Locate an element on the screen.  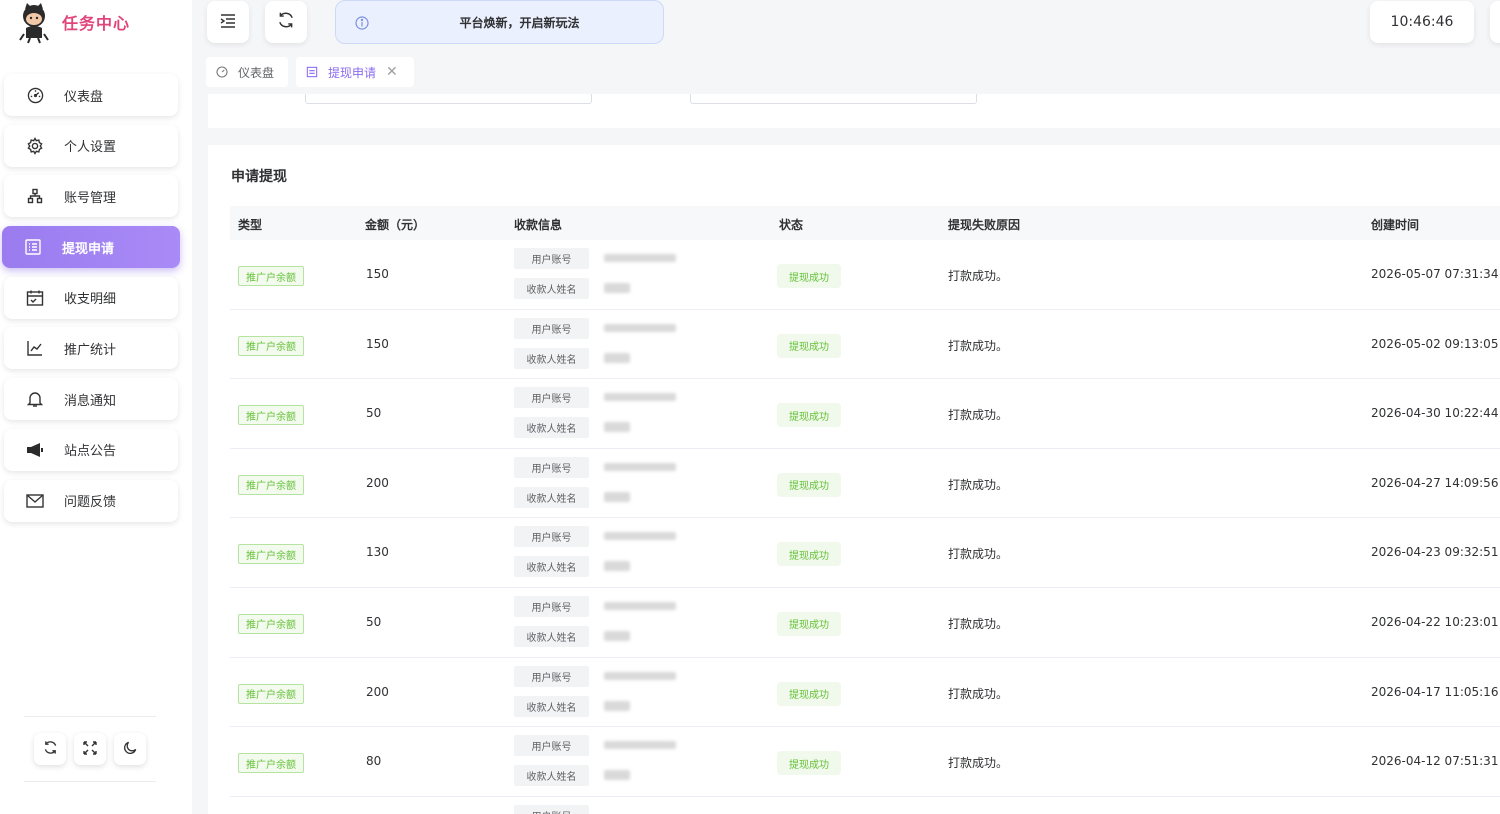
moon-icon is located at coordinates (130, 749).